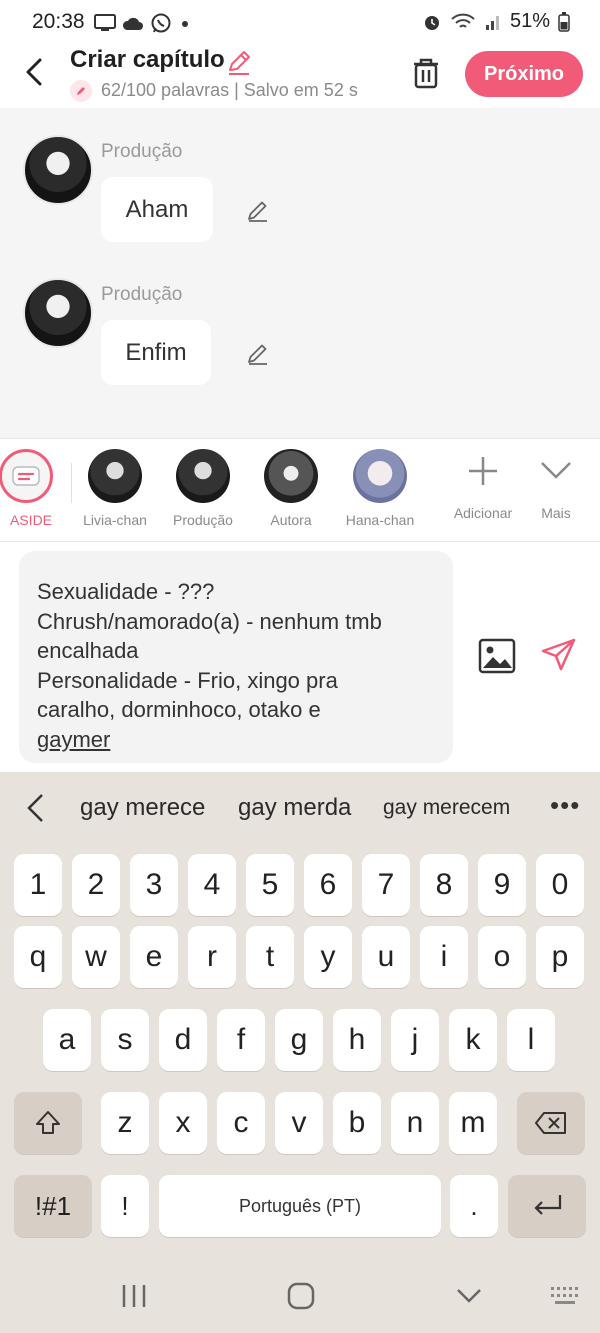 This screenshot has width=600, height=1333. What do you see at coordinates (446, 808) in the screenshot?
I see `suggestion-3: gay merecem` at bounding box center [446, 808].